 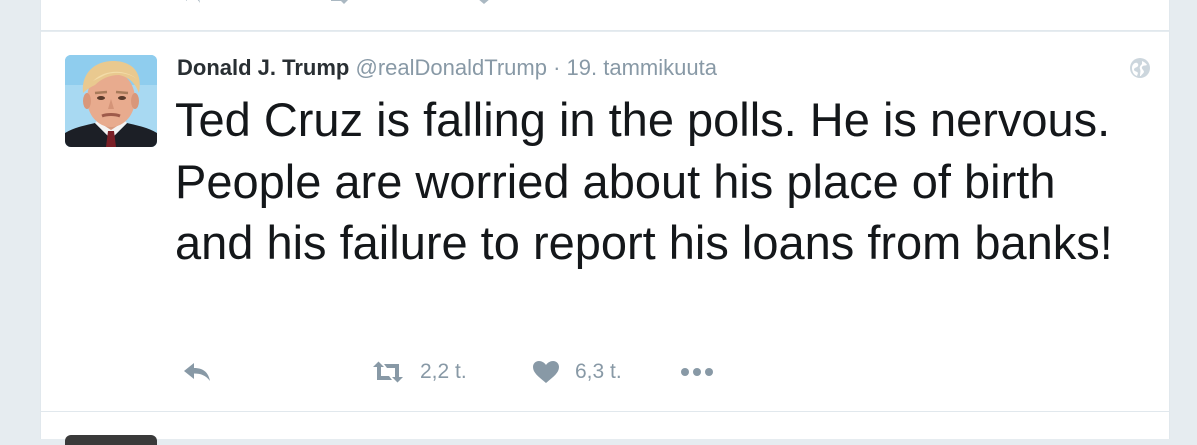 I want to click on profile-photo, so click(x=111, y=101).